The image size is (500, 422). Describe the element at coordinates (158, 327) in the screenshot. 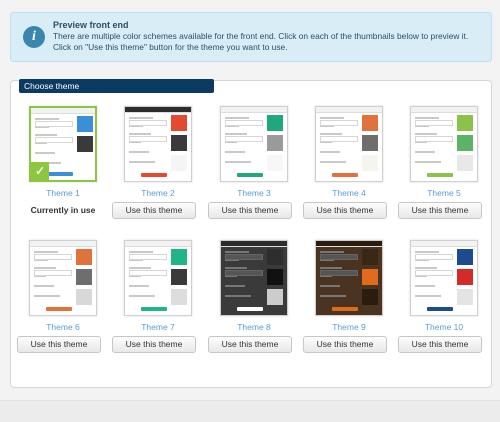

I see `theme-label: Theme 7` at that location.